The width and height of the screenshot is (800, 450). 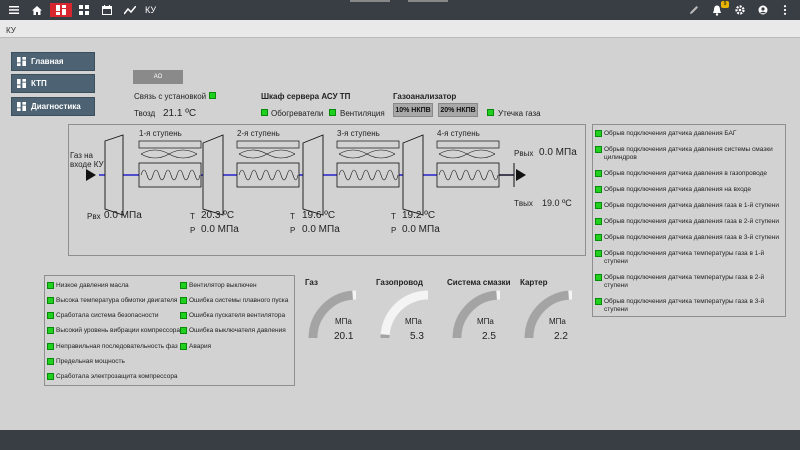 What do you see at coordinates (534, 282) in the screenshot?
I see `gauge-crankcase-label: Картер` at bounding box center [534, 282].